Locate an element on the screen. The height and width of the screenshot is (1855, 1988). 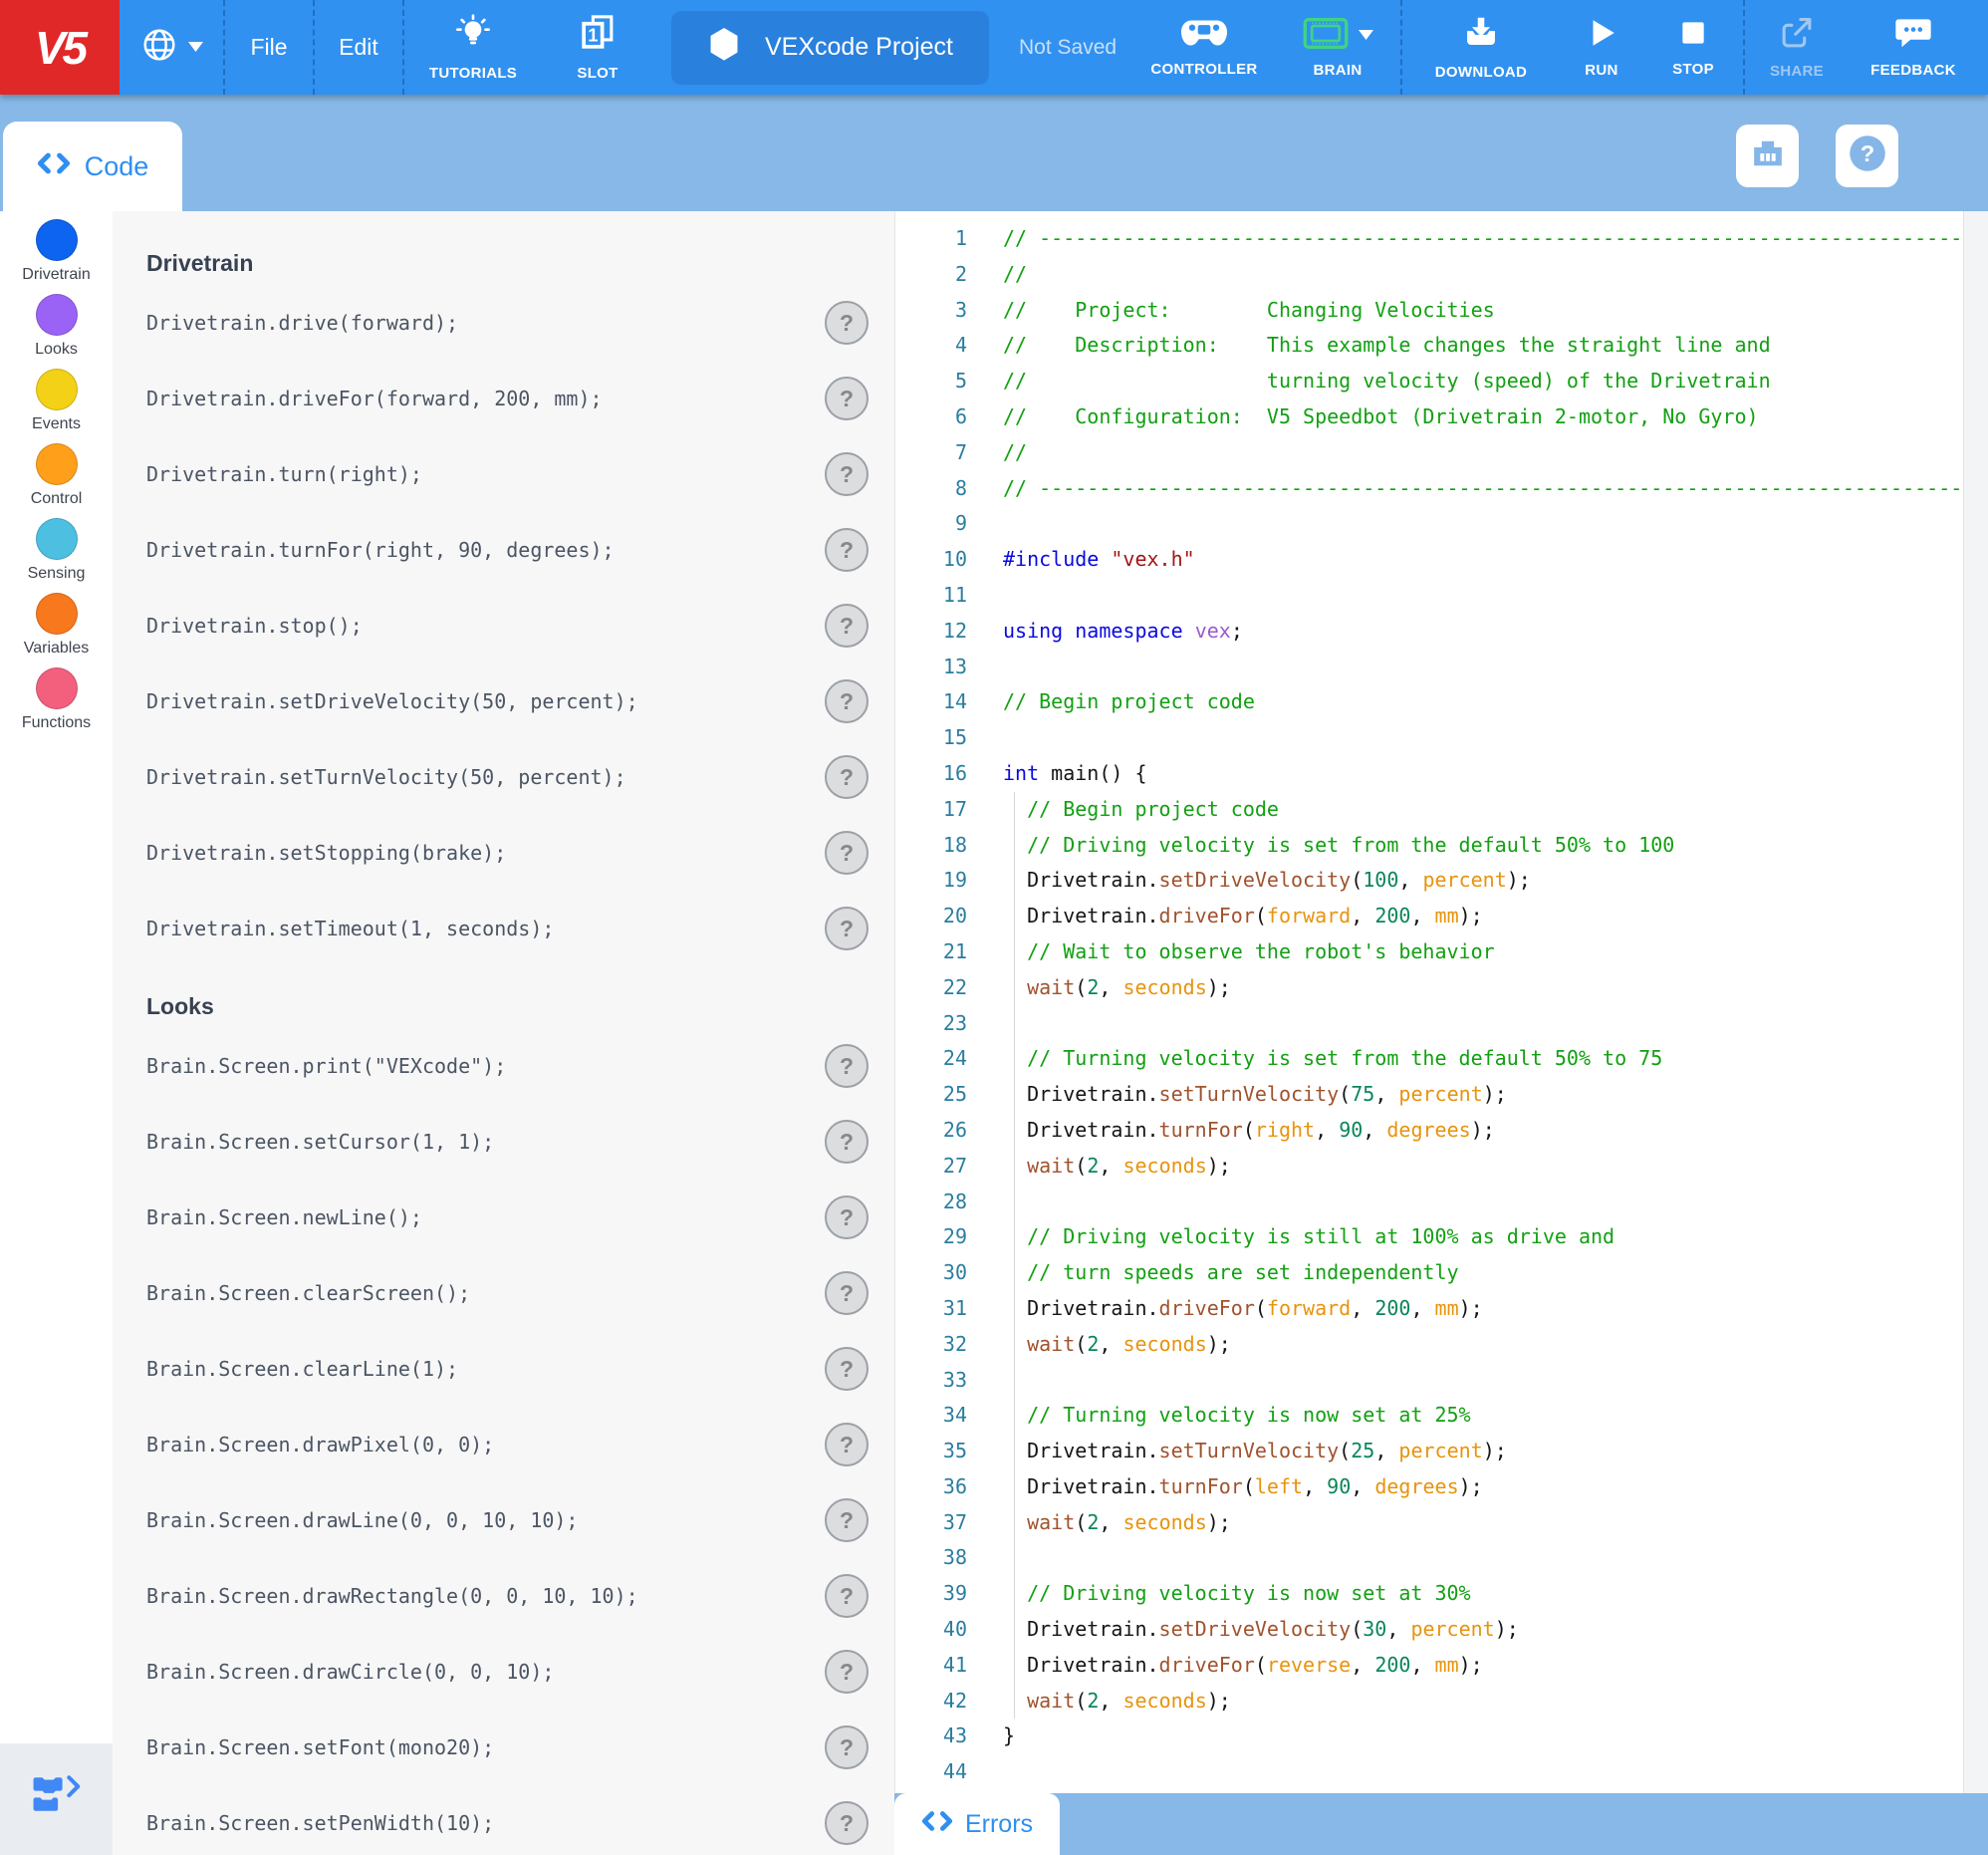
run-button: RUN is located at coordinates (1602, 47).